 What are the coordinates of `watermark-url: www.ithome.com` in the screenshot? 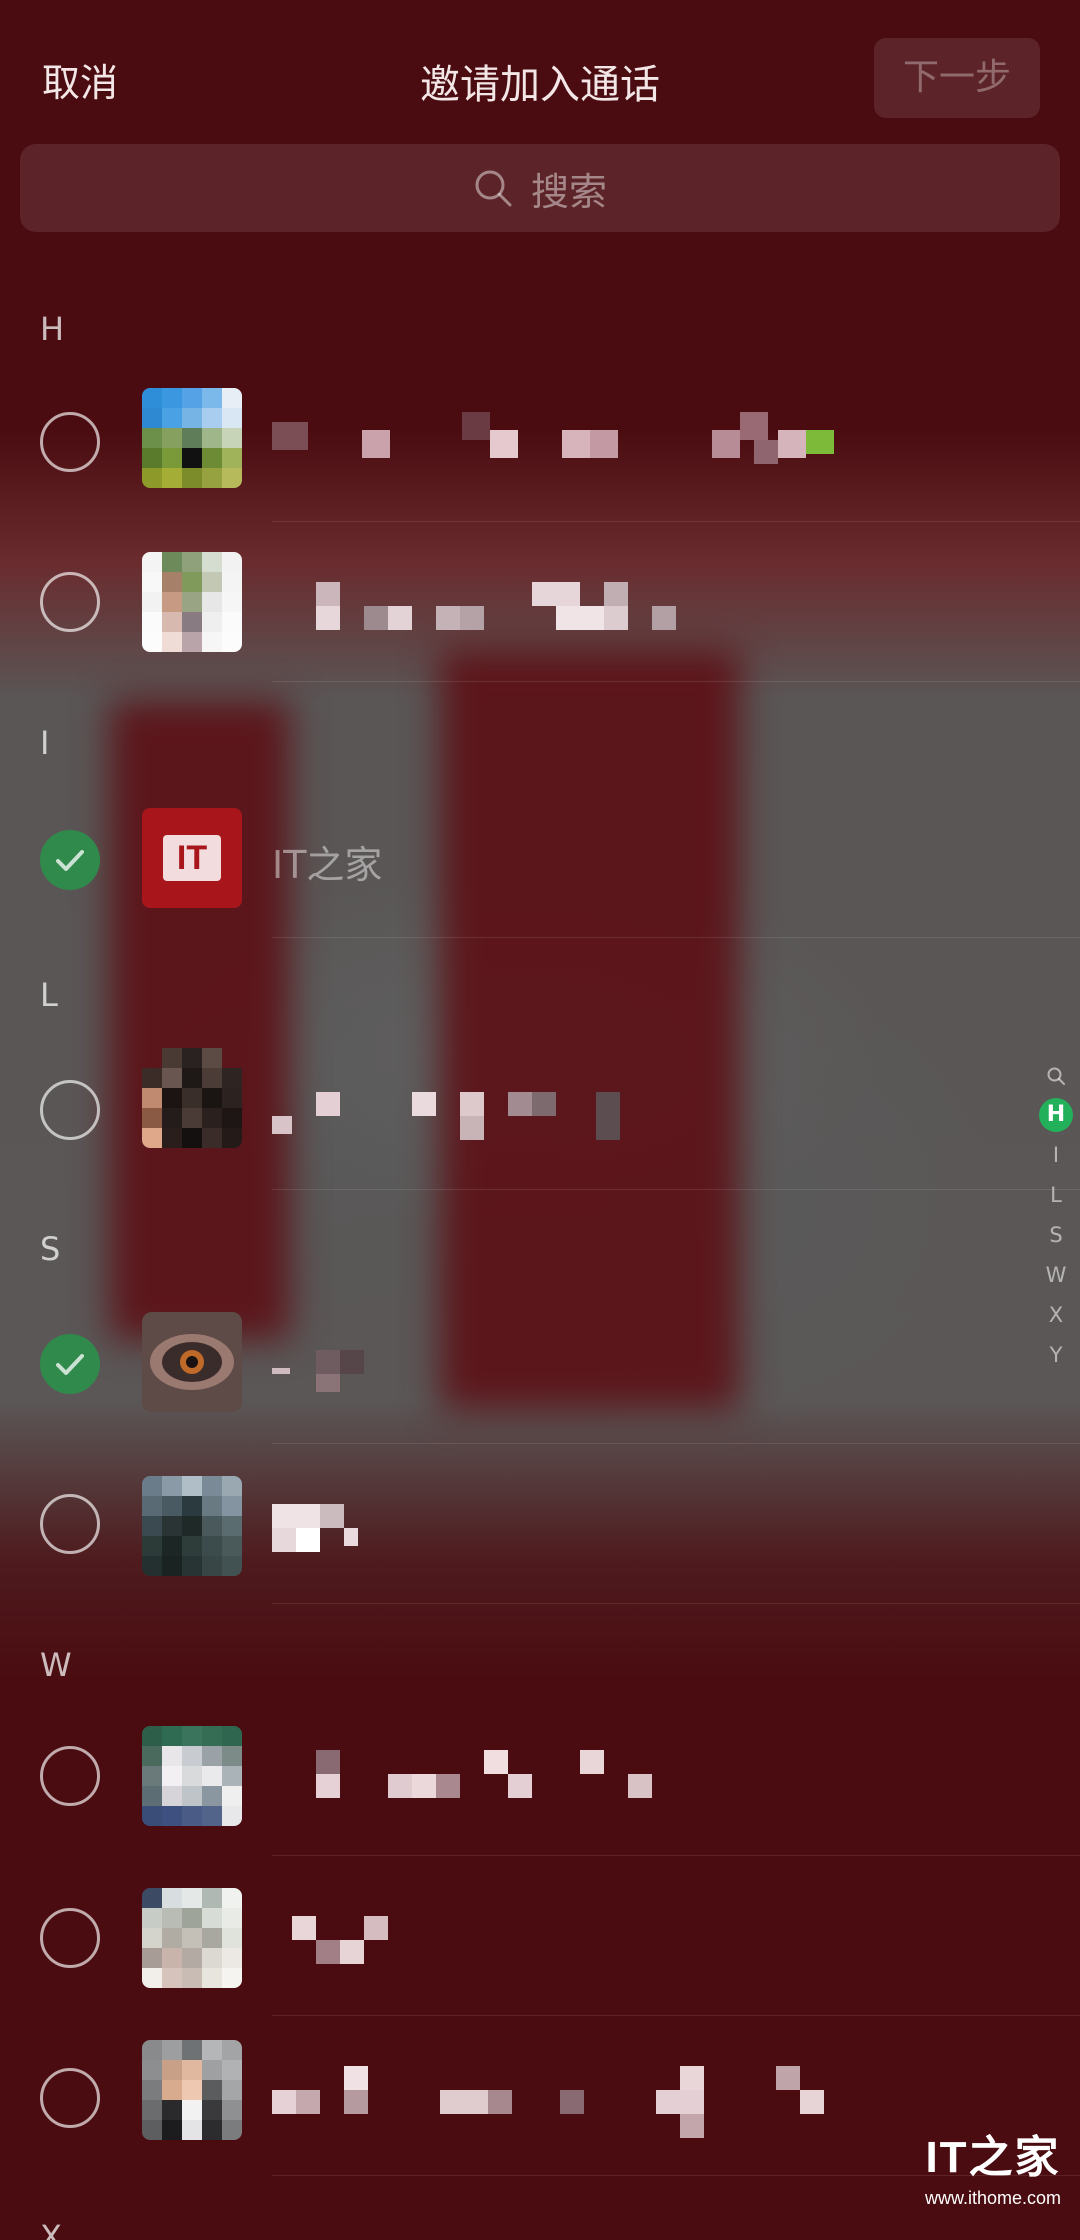 It's located at (993, 2198).